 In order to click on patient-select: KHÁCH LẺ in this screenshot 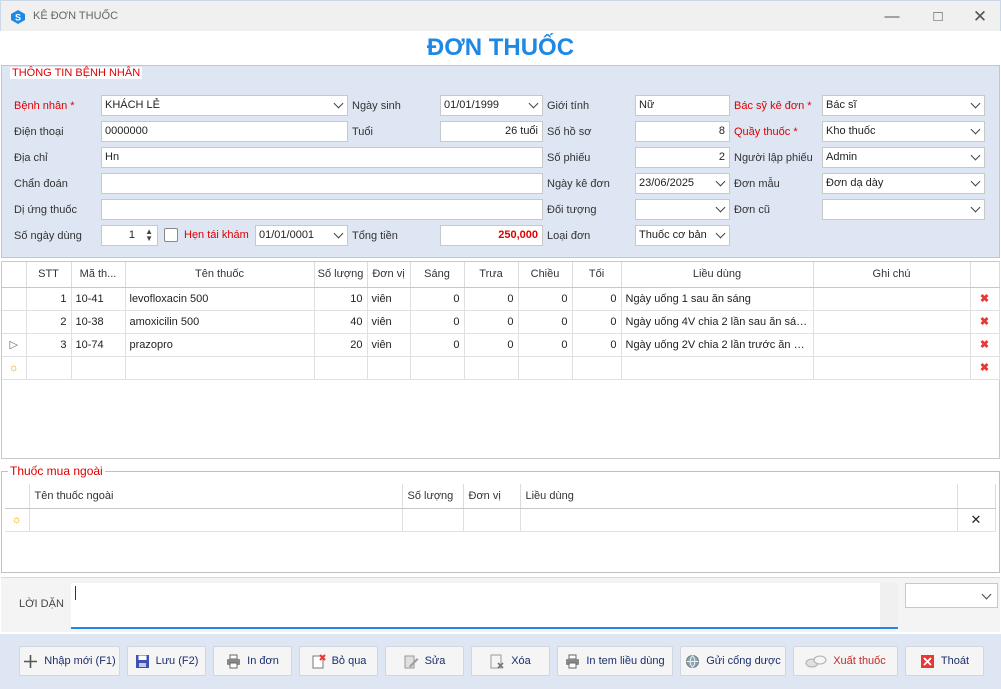, I will do `click(224, 105)`.